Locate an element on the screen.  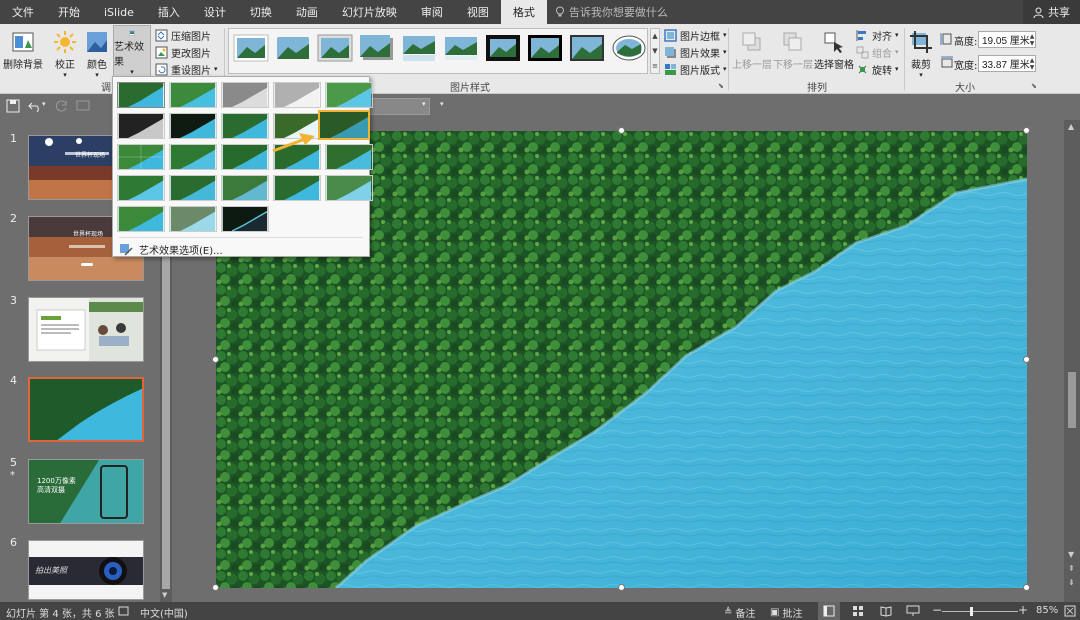
resize-handle-right is located at coordinates (1026, 359).